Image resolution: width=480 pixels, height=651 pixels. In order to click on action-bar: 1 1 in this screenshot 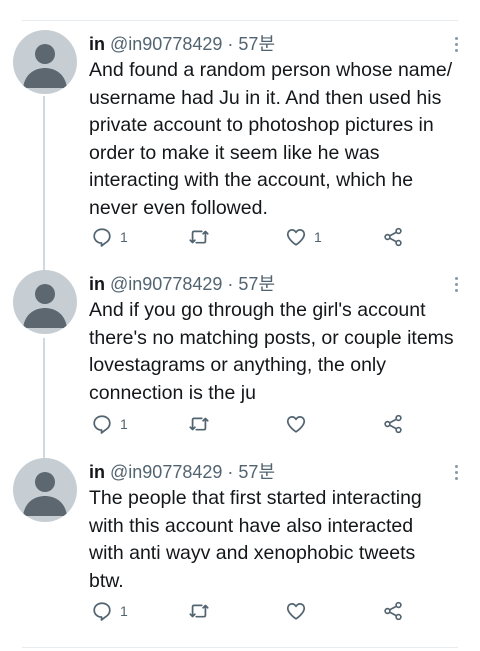, I will do `click(259, 237)`.